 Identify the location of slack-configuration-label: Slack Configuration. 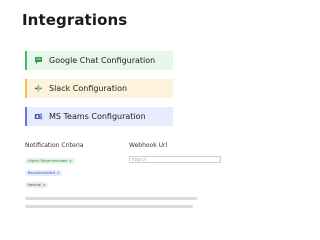
(88, 88).